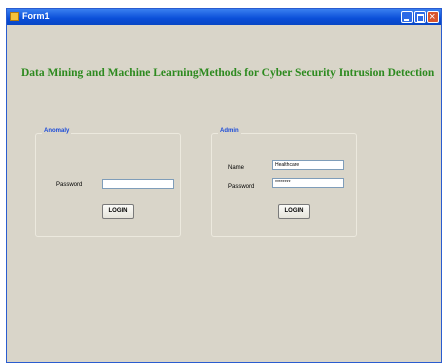  I want to click on anomaly-login-button: LOGIN, so click(118, 211).